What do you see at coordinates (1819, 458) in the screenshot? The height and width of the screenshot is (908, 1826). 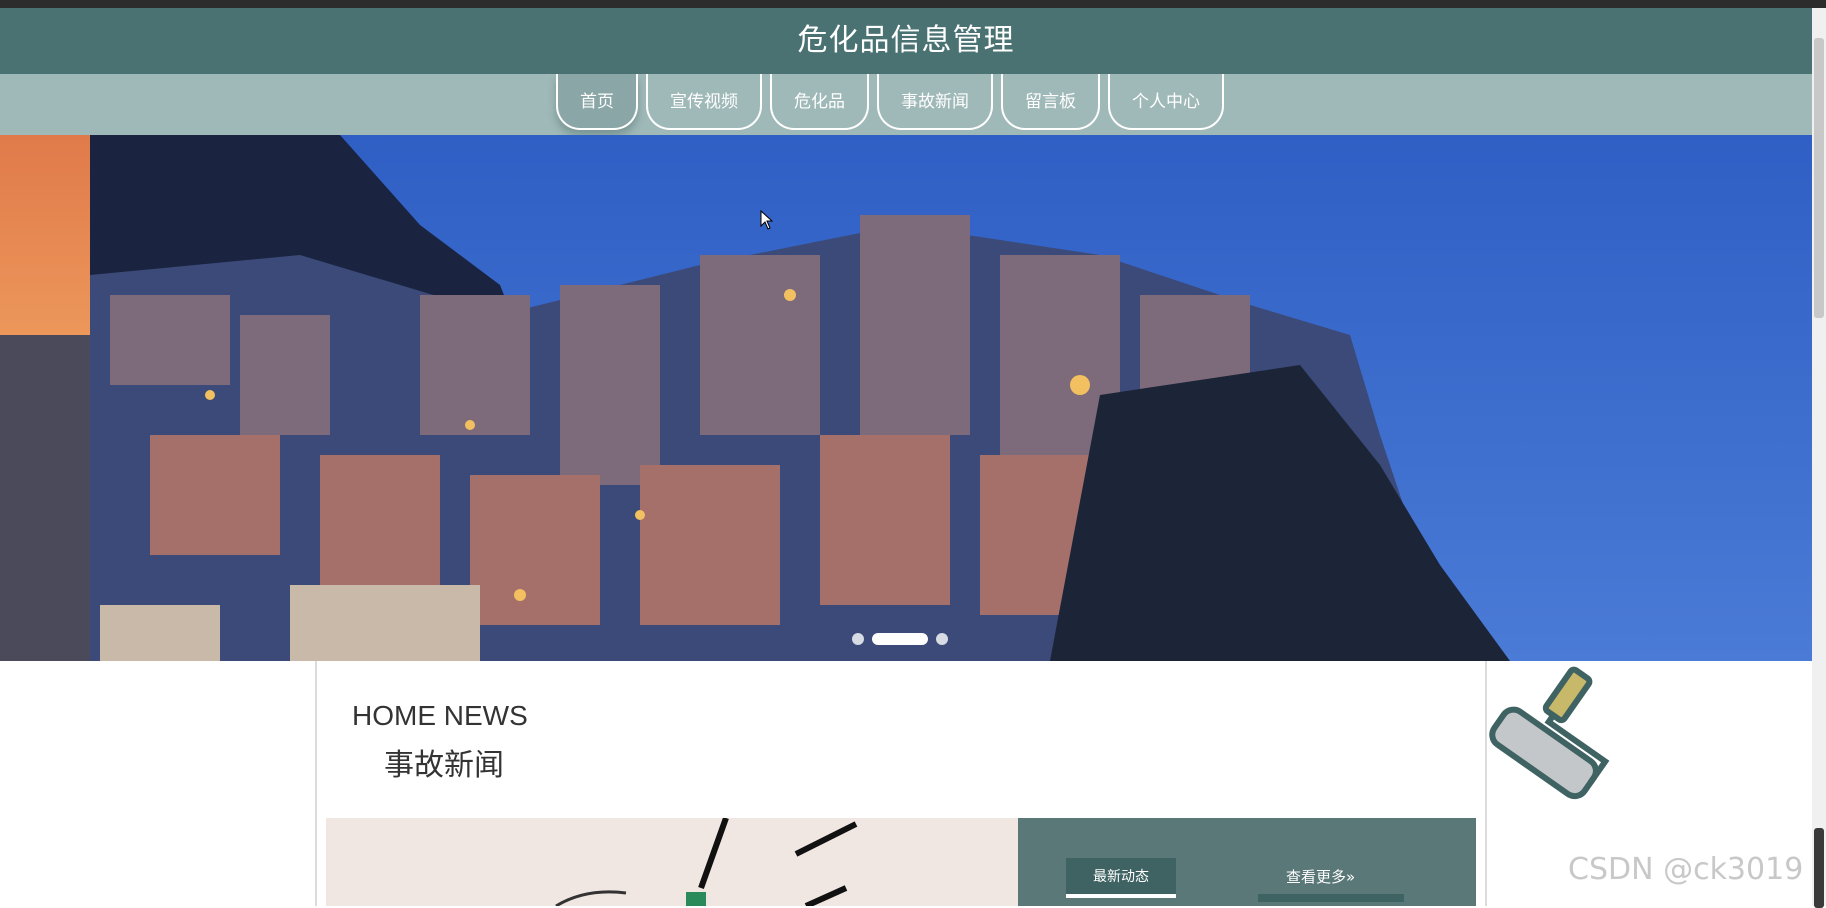 I see `page-scrollbar` at bounding box center [1819, 458].